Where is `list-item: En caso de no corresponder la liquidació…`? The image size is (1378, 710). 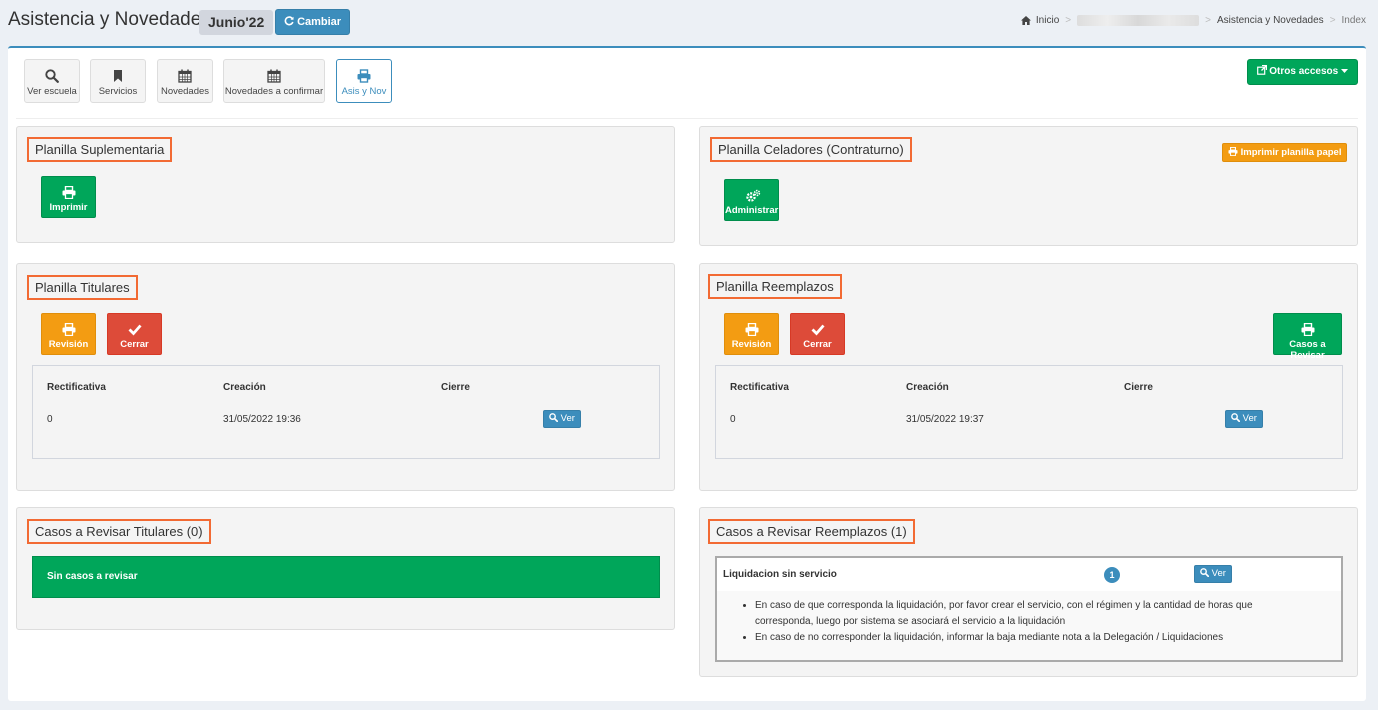
list-item: En caso de no corresponder la liquidació… is located at coordinates (1027, 638).